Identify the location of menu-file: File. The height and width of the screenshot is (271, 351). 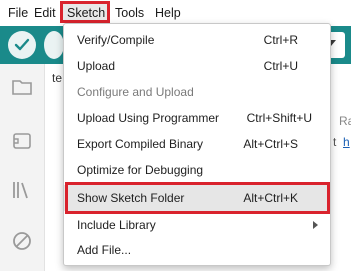
(18, 13).